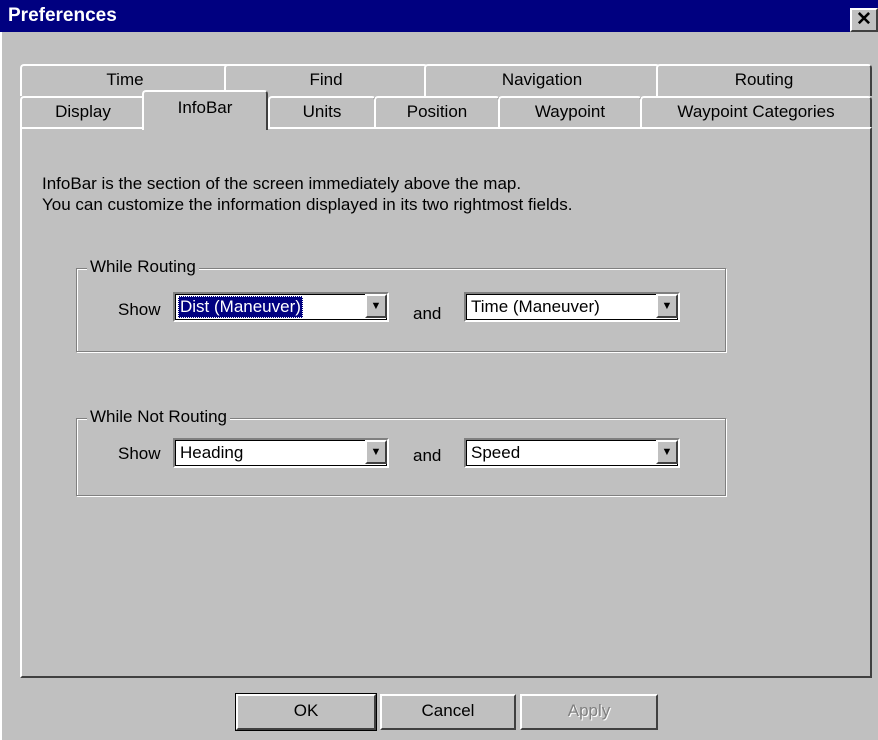  I want to click on tab-label: Units, so click(322, 111).